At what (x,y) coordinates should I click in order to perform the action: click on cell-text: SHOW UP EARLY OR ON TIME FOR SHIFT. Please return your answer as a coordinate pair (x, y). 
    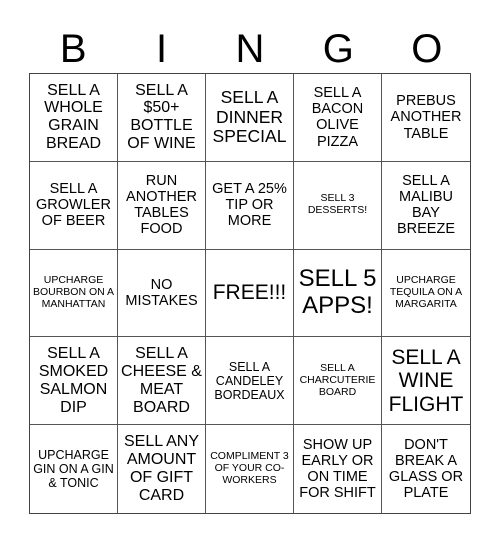
    Looking at the image, I should click on (337, 469).